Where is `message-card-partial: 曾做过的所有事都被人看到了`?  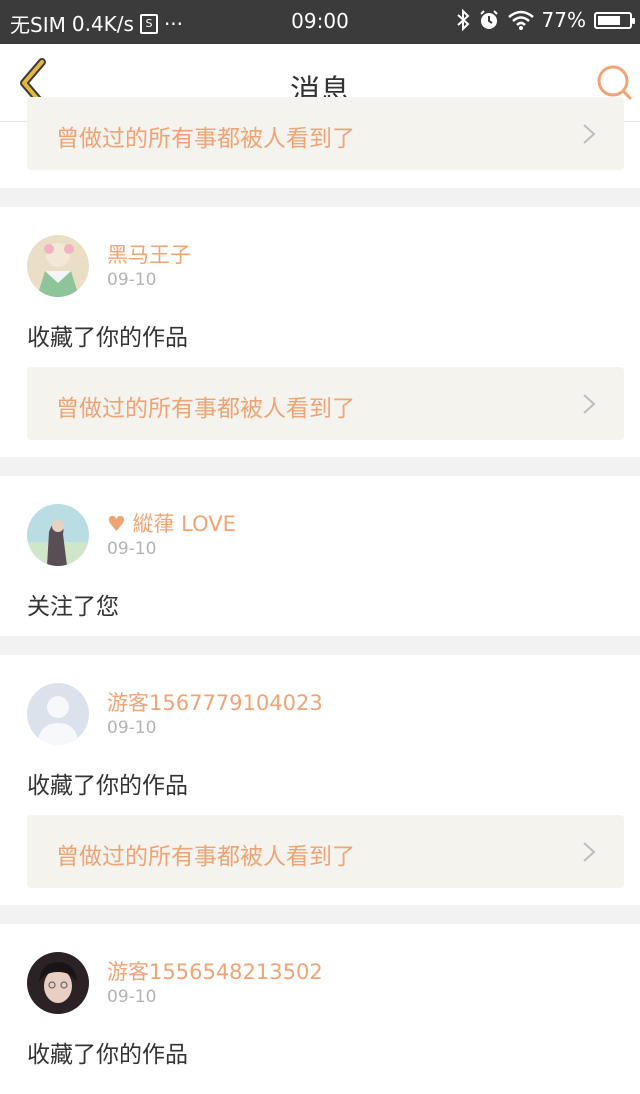 message-card-partial: 曾做过的所有事都被人看到了 is located at coordinates (320, 142).